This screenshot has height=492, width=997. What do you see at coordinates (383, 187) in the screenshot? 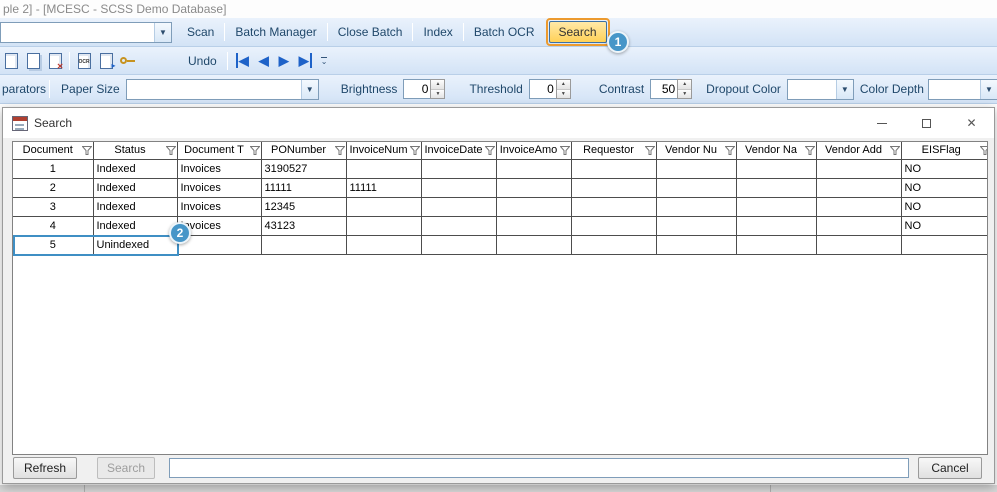
I see `grid-cell: 11111` at bounding box center [383, 187].